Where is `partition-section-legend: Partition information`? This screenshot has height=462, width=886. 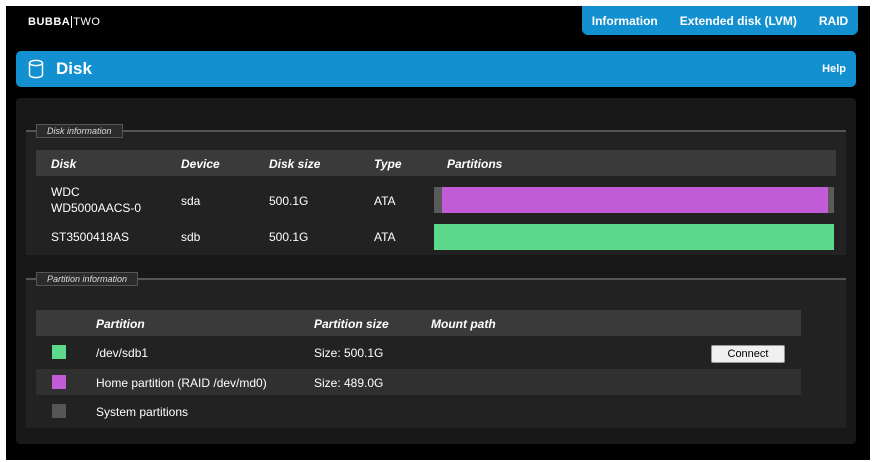
partition-section-legend: Partition information is located at coordinates (87, 279).